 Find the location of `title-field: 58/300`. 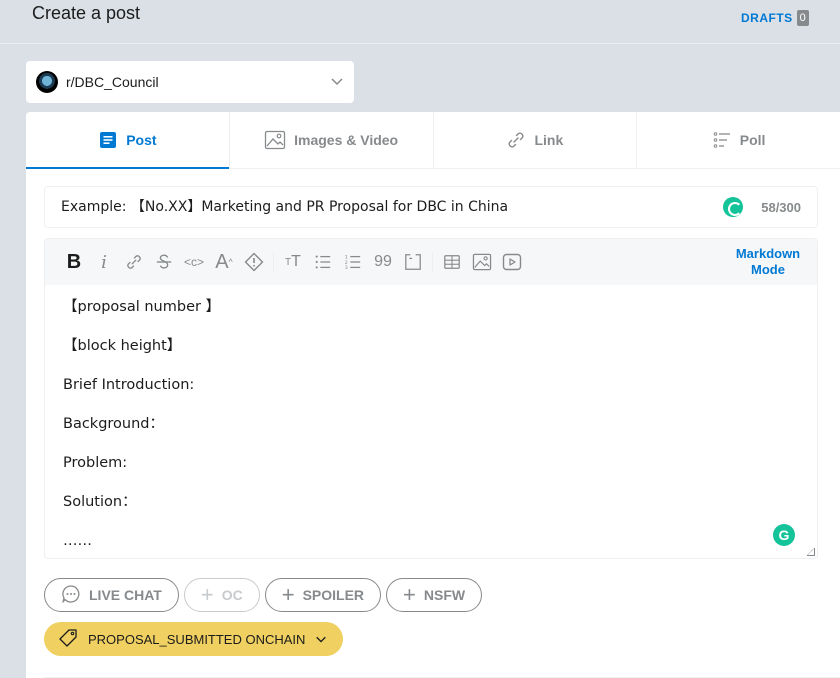

title-field: 58/300 is located at coordinates (431, 207).